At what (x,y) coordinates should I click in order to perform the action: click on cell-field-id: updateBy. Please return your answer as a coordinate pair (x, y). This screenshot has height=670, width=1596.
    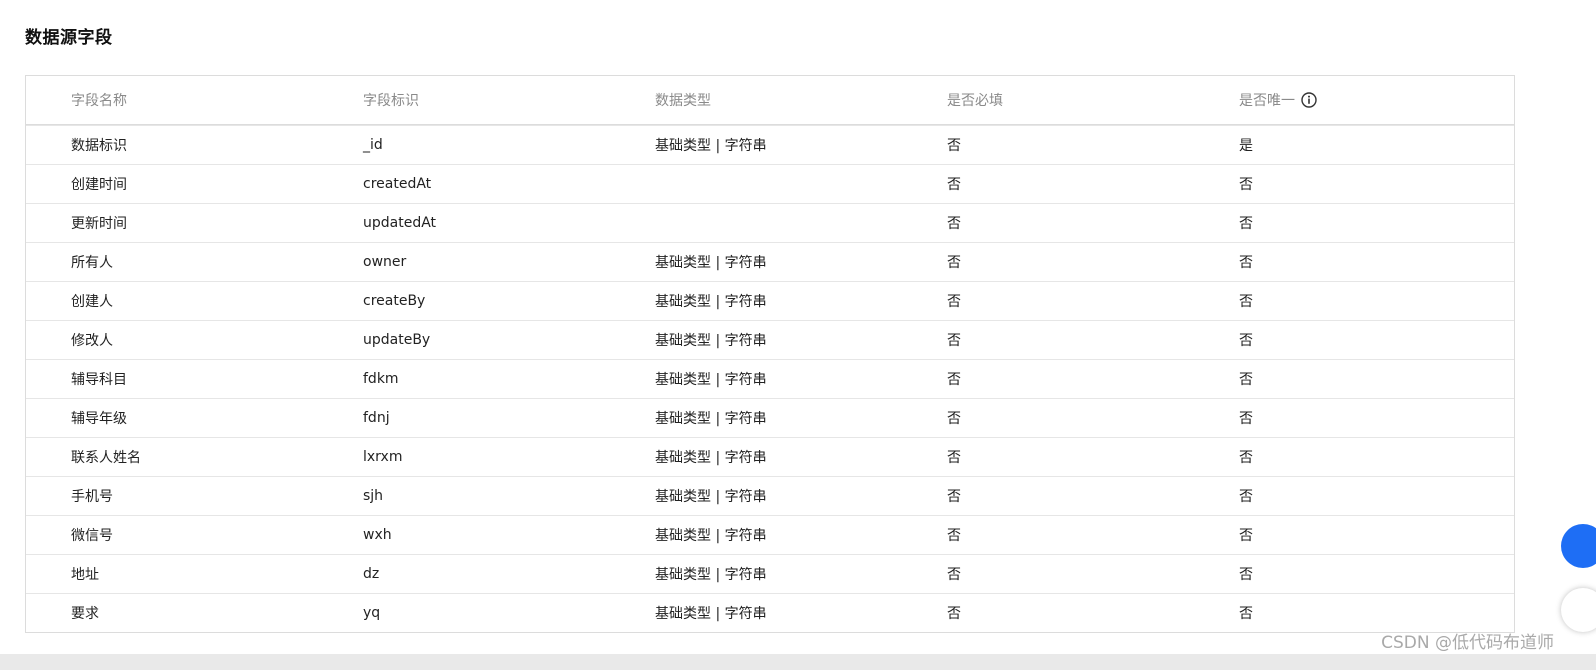
    Looking at the image, I should click on (397, 340).